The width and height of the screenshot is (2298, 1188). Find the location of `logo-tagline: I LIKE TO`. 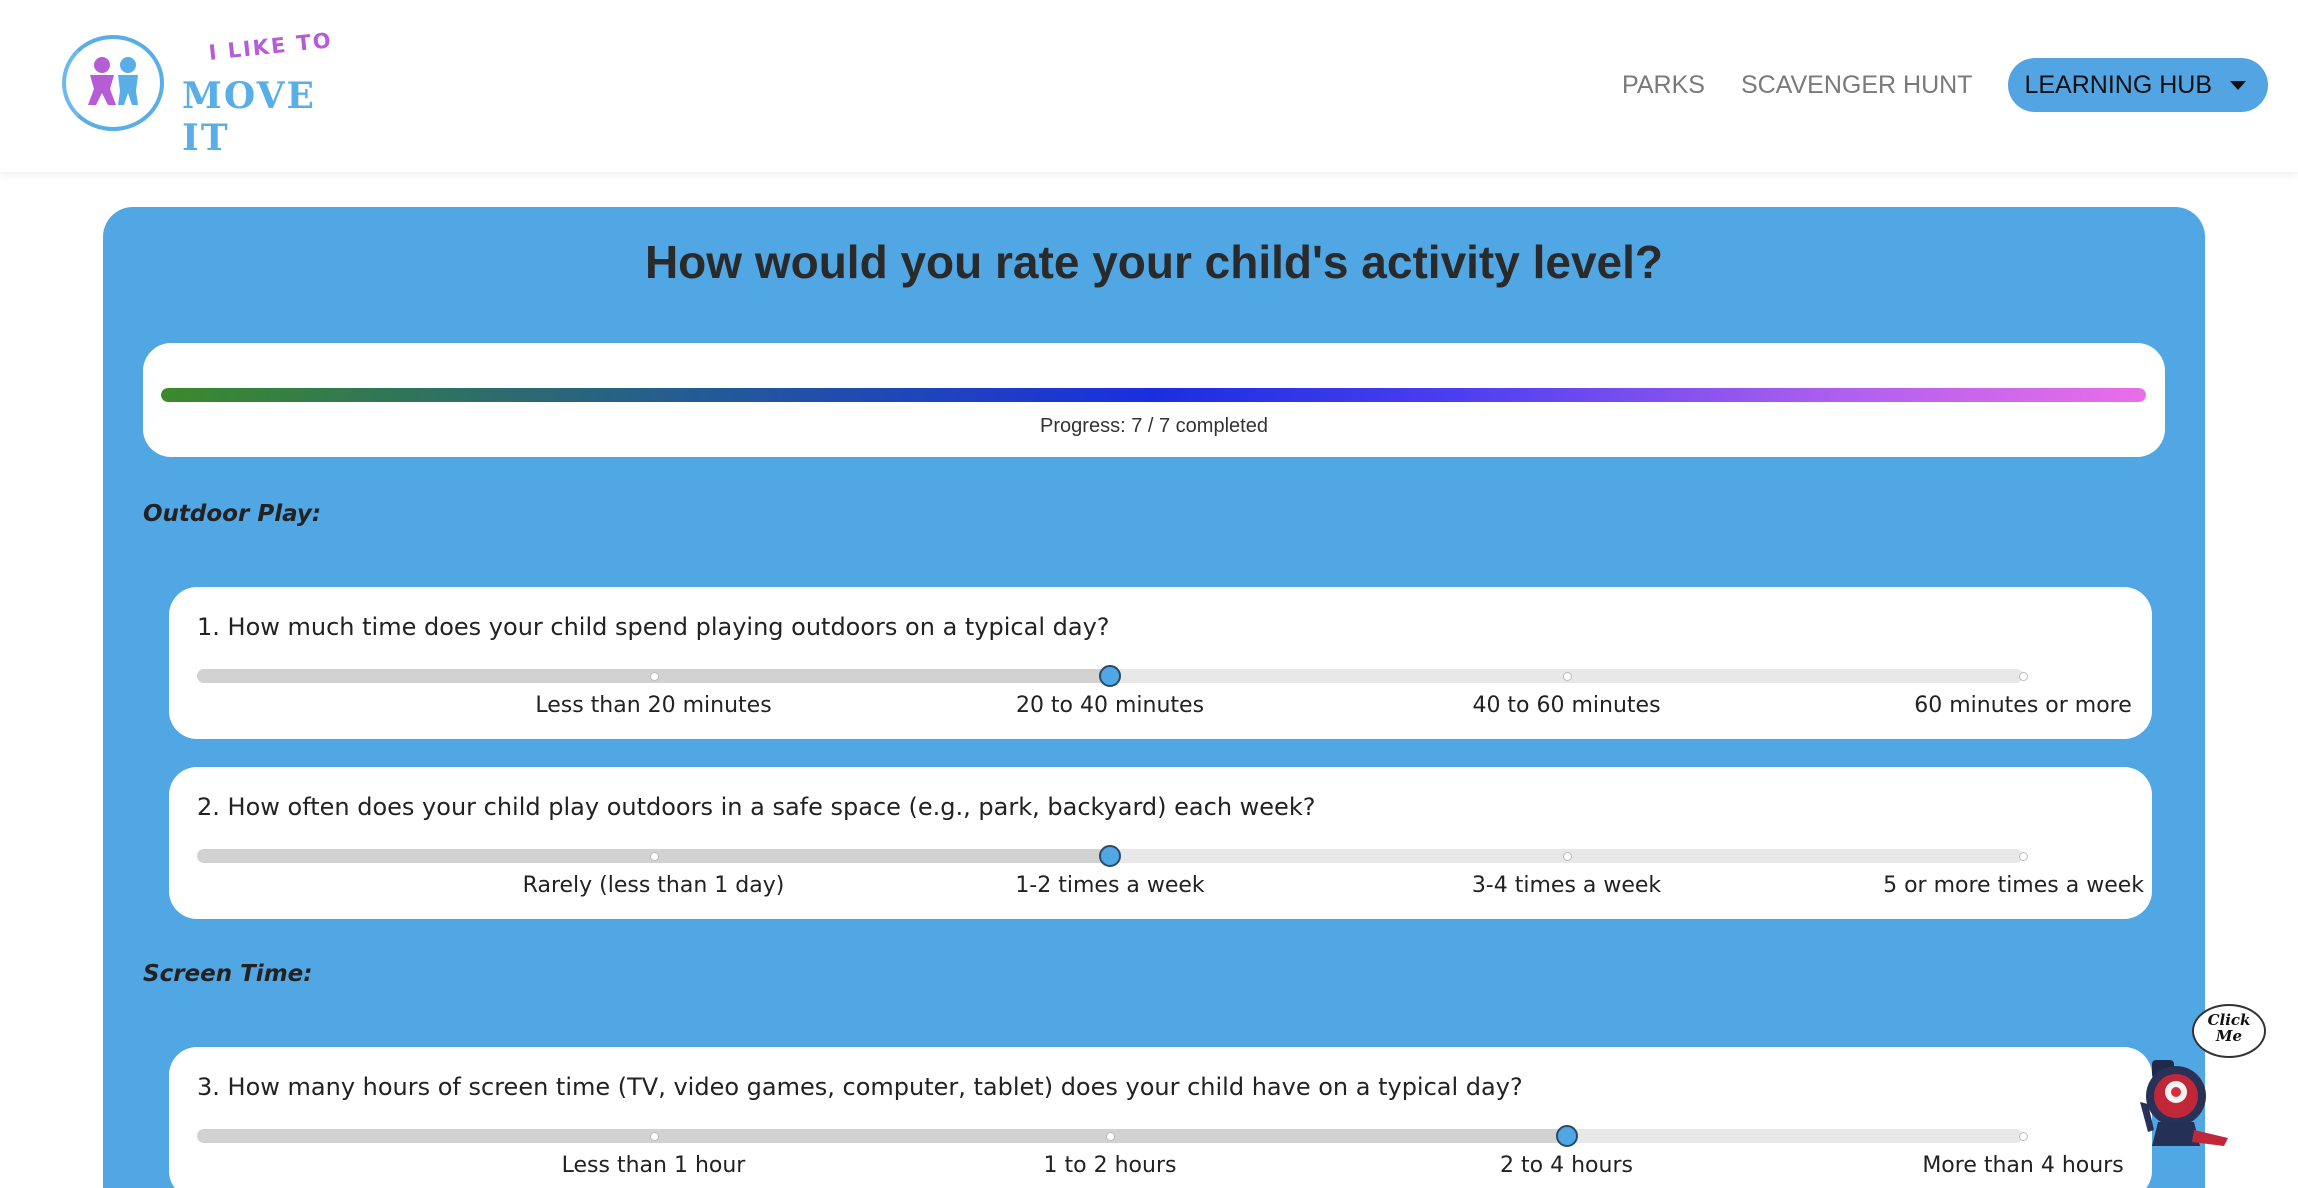

logo-tagline: I LIKE TO is located at coordinates (270, 46).